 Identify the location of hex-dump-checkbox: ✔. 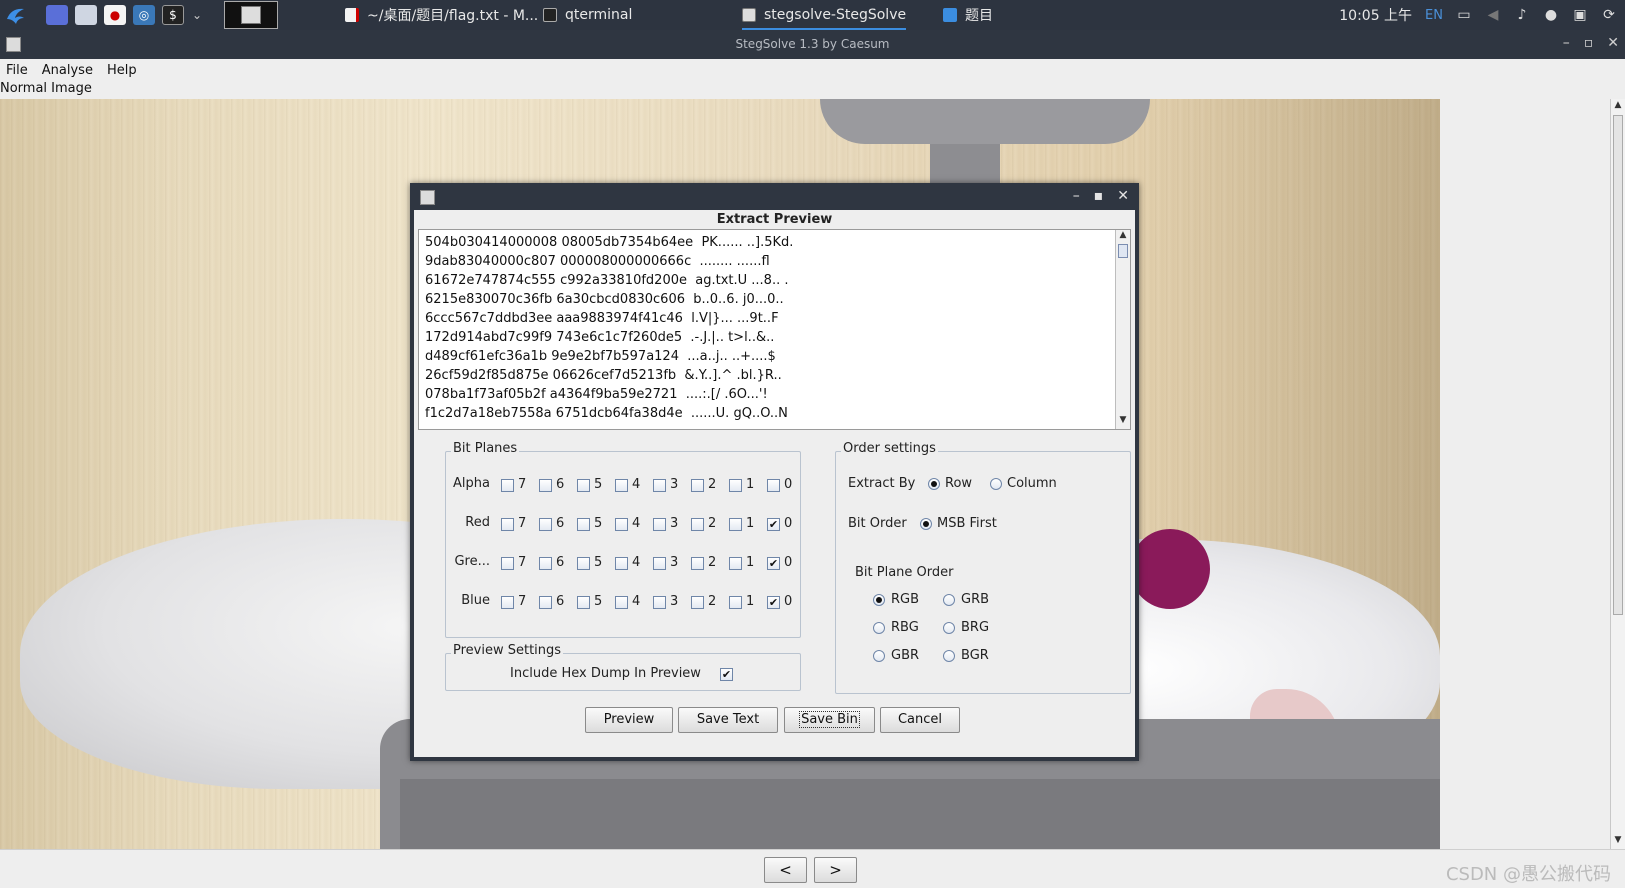
(726, 674).